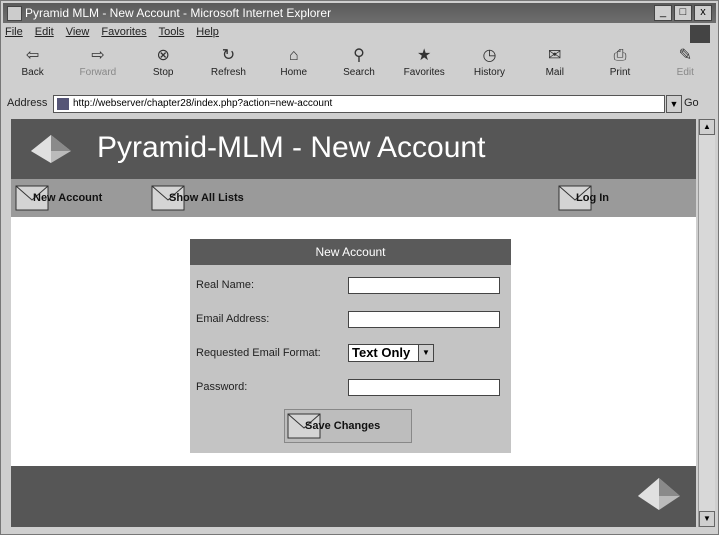 The width and height of the screenshot is (719, 535). I want to click on windows-logo-icon, so click(700, 34).